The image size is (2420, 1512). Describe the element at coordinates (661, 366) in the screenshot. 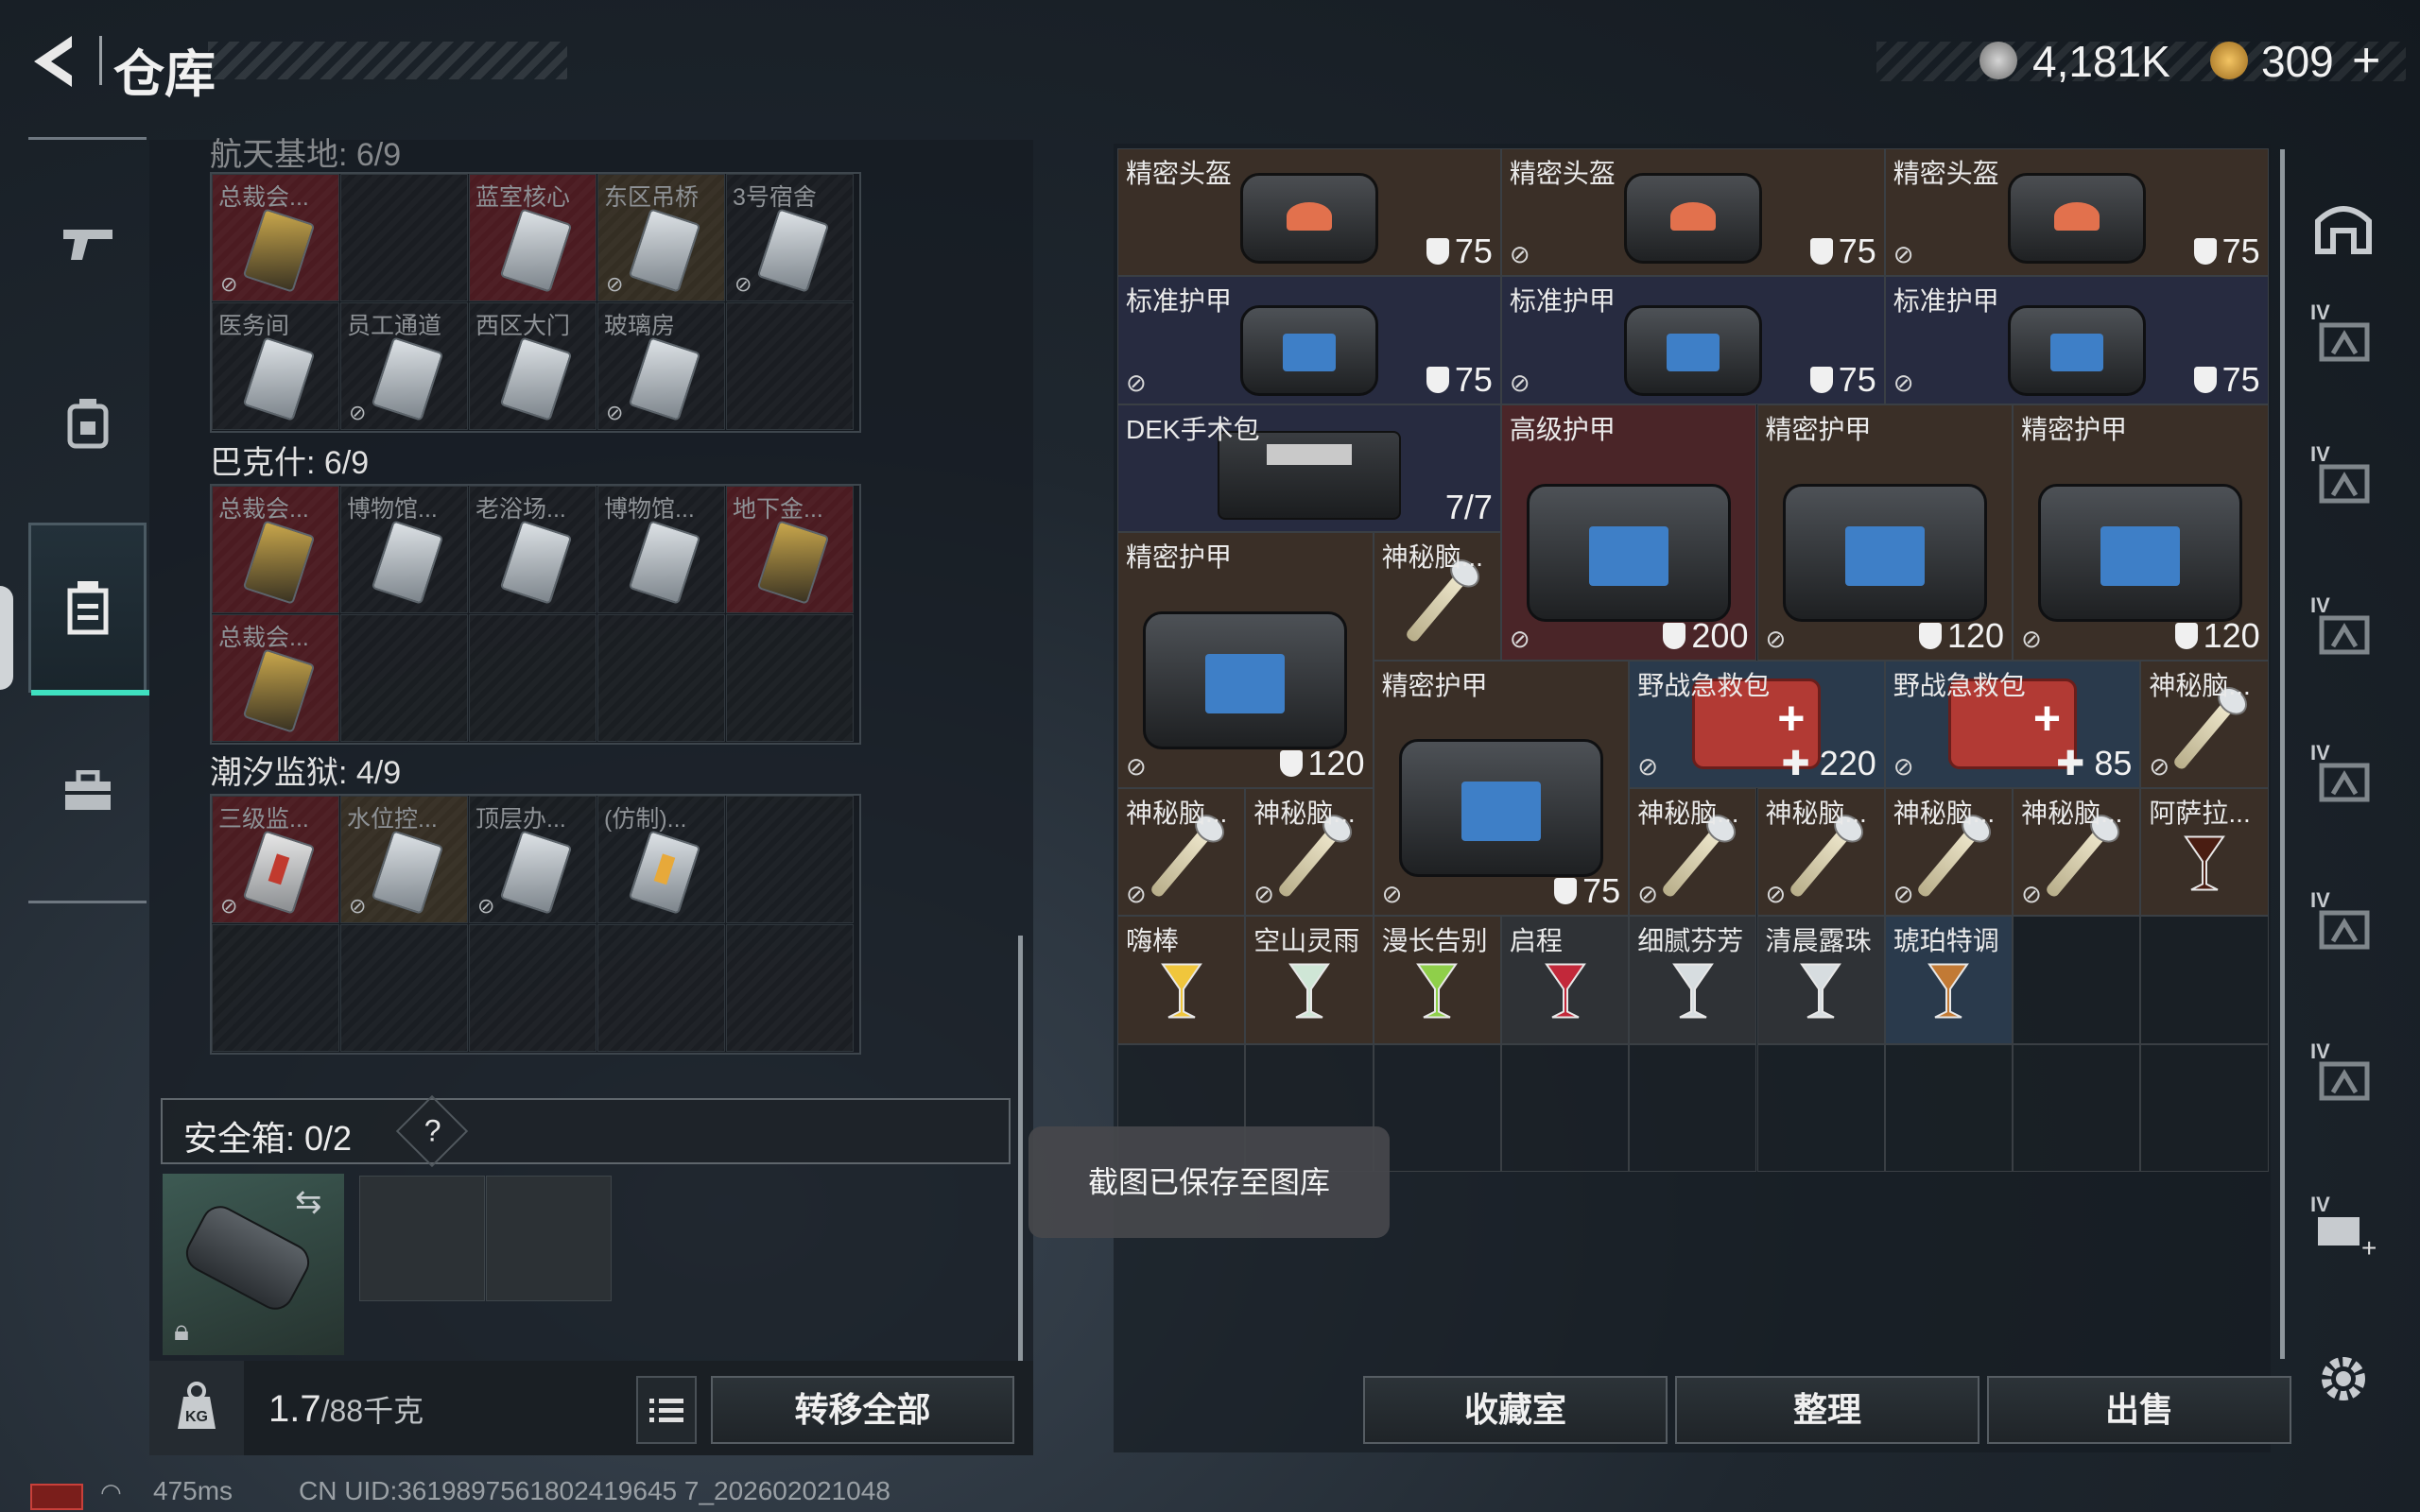

I see `key-slot: 玻璃房 ⊘` at that location.